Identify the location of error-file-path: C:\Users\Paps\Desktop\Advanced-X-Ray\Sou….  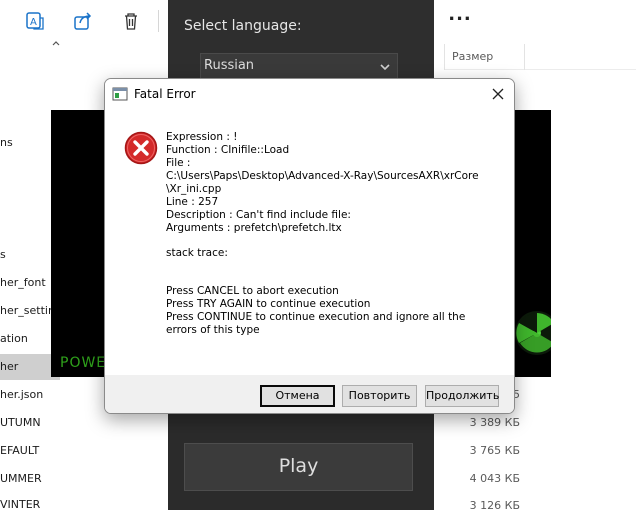
(322, 182).